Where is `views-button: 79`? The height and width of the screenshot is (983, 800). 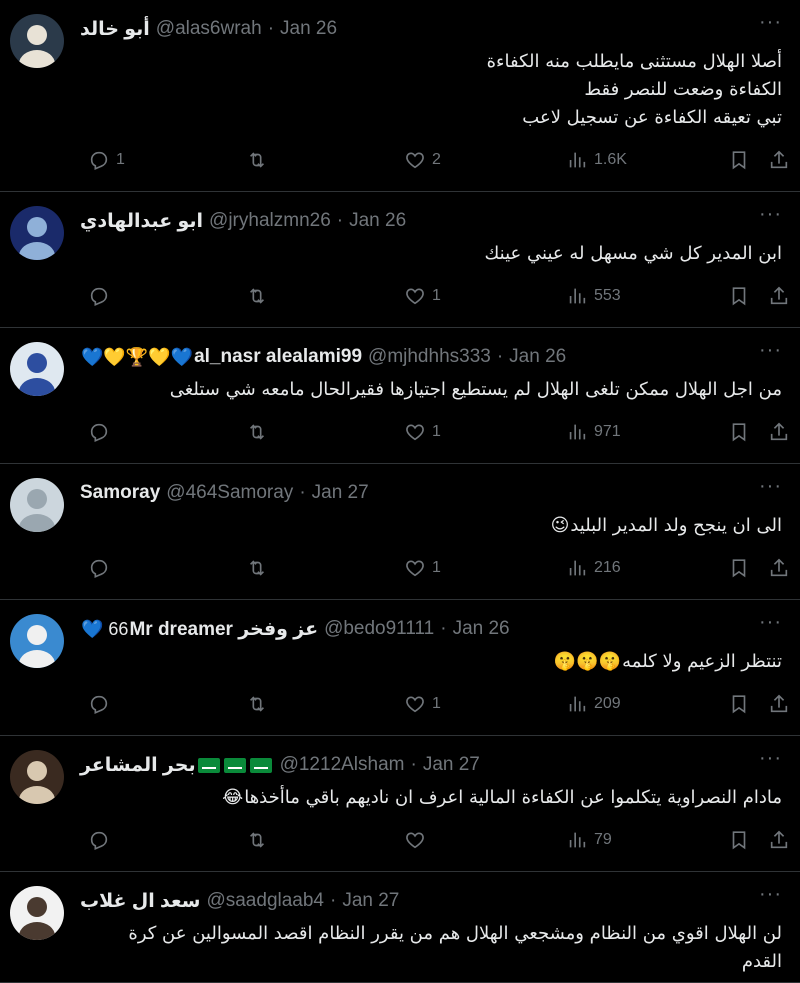
views-button: 79 is located at coordinates (586, 840).